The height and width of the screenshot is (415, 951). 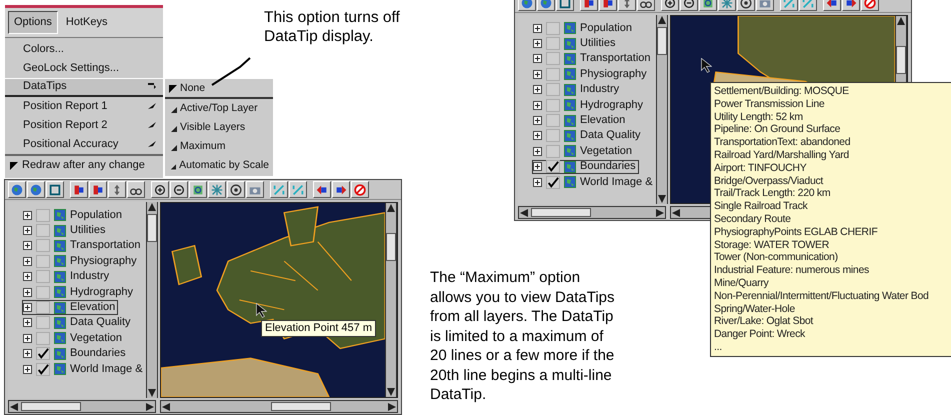 What do you see at coordinates (219, 165) in the screenshot?
I see `submenu-item: Automatic by Scale` at bounding box center [219, 165].